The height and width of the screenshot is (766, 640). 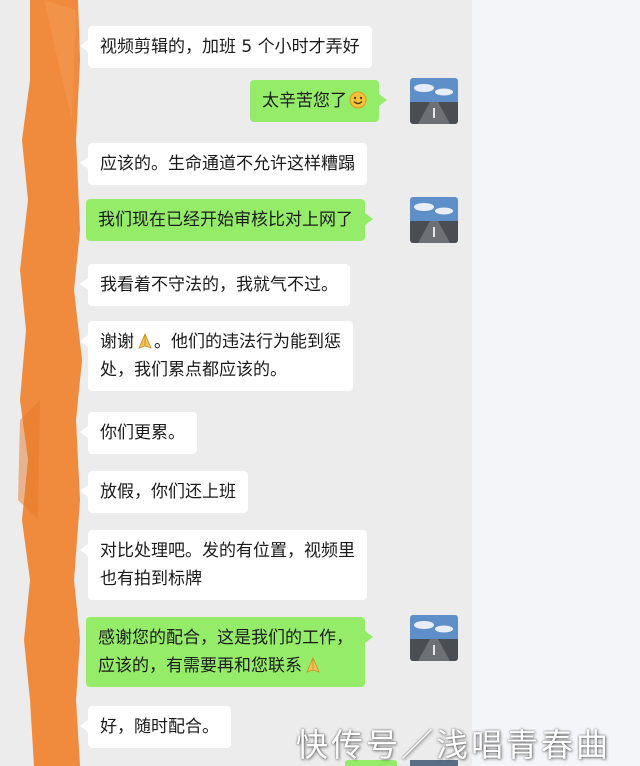 I want to click on message-bubble-outgoing: 我们现在已经开始审核比对上网了, so click(x=229, y=220).